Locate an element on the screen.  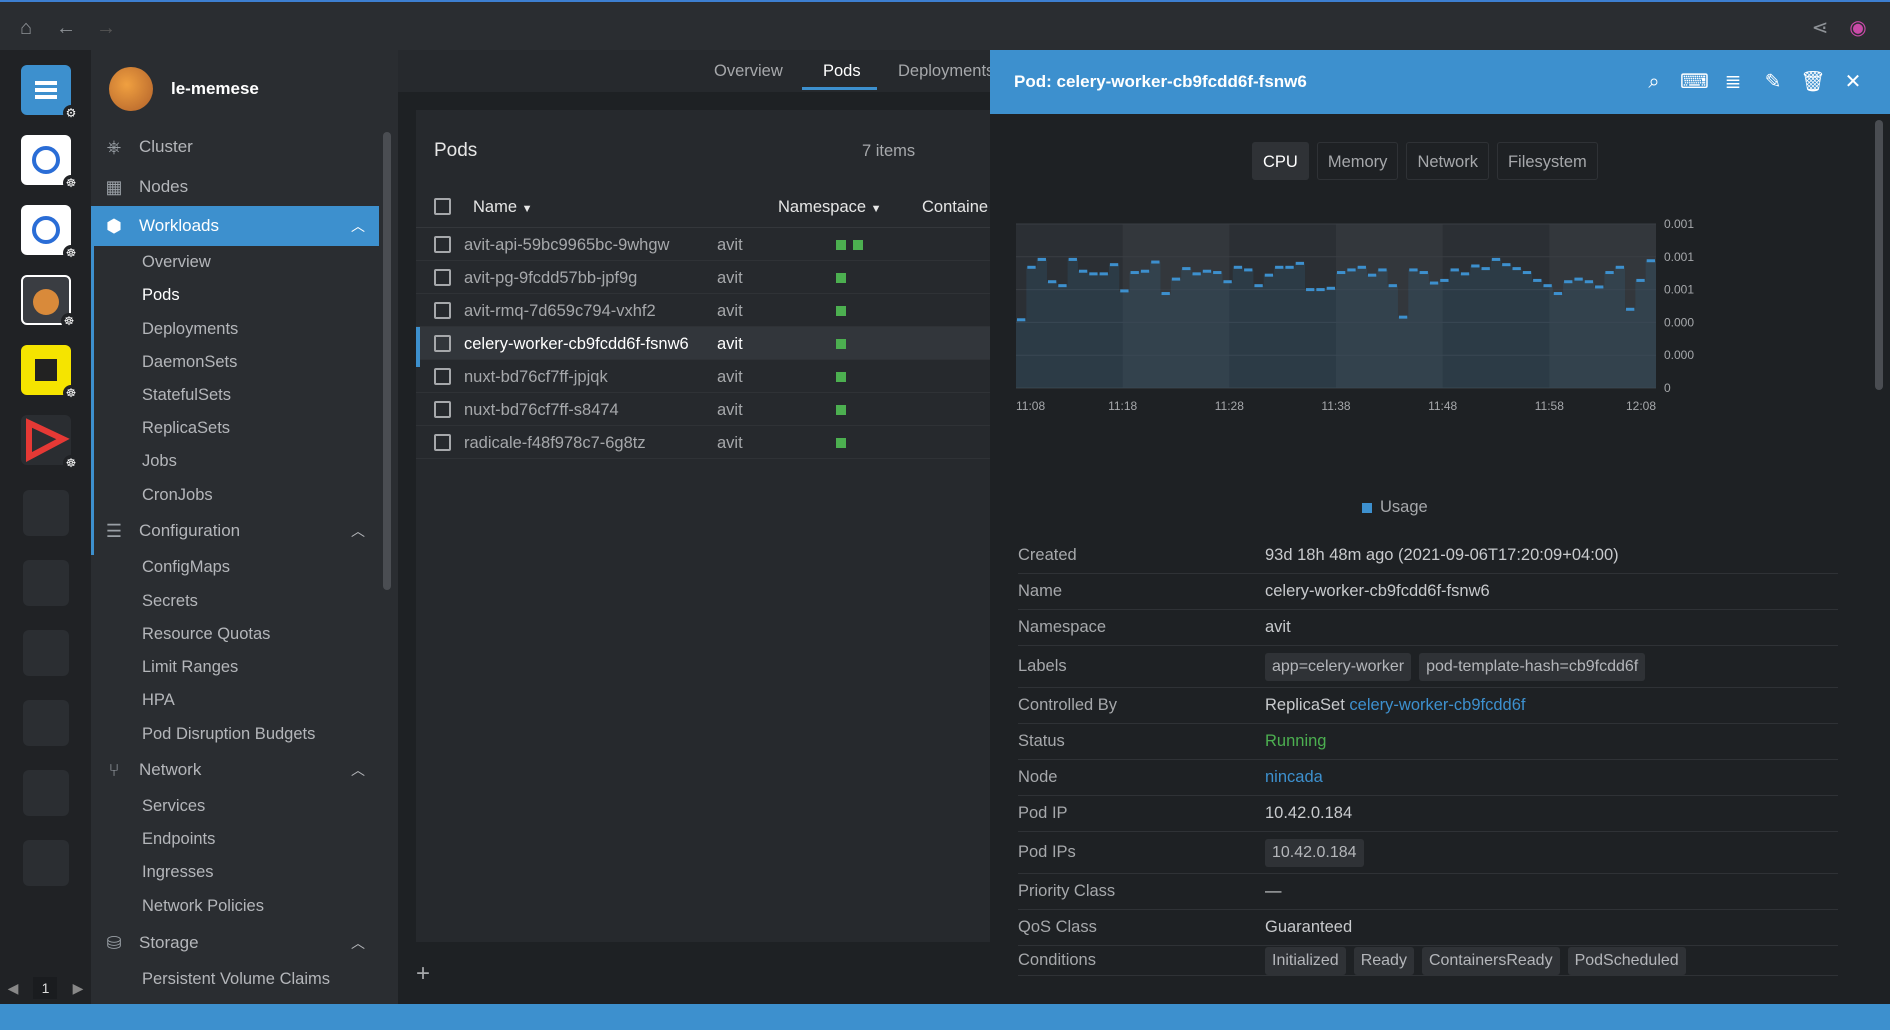
close-icon: ✕ is located at coordinates (1853, 82).